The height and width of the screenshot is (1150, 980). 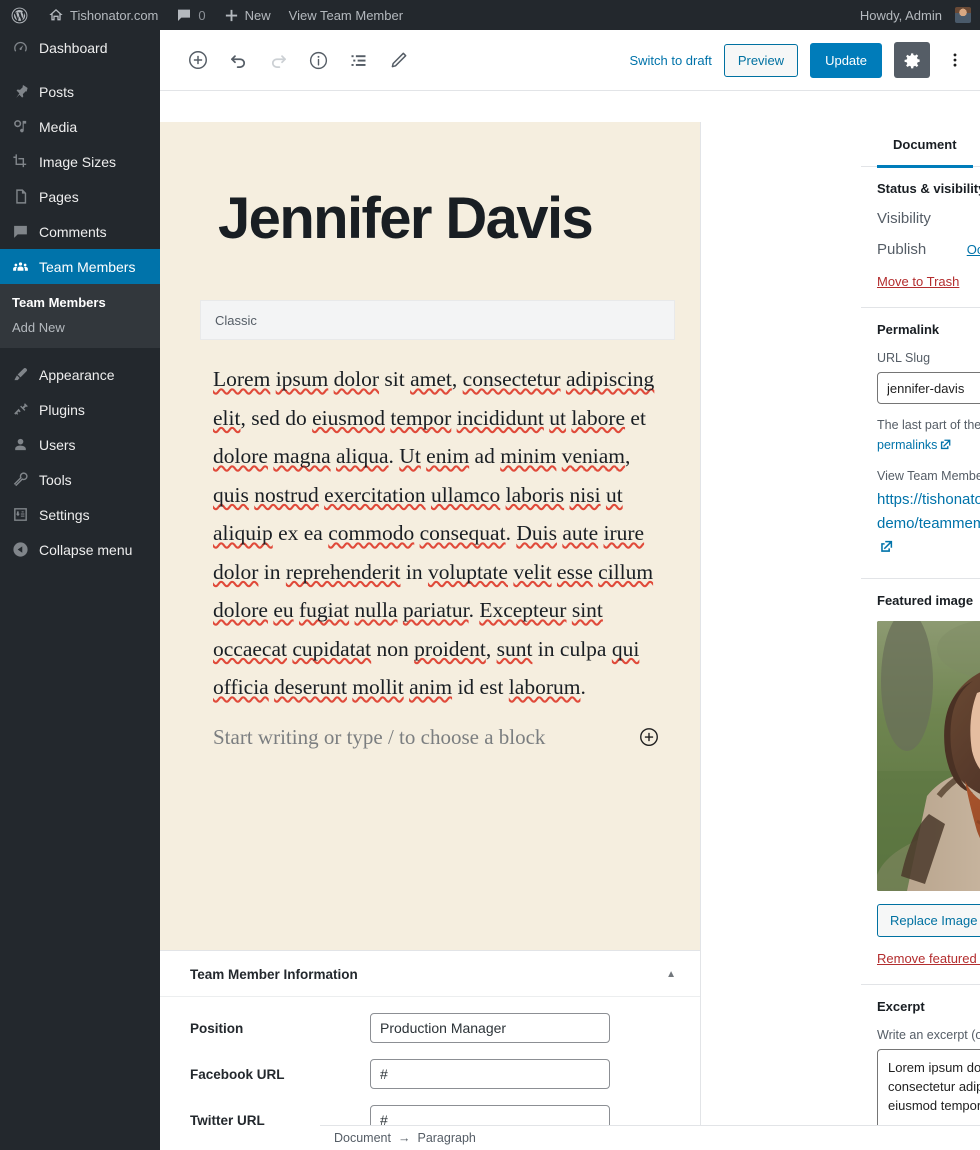 What do you see at coordinates (59, 196) in the screenshot?
I see `sidebar-item-label: Pages` at bounding box center [59, 196].